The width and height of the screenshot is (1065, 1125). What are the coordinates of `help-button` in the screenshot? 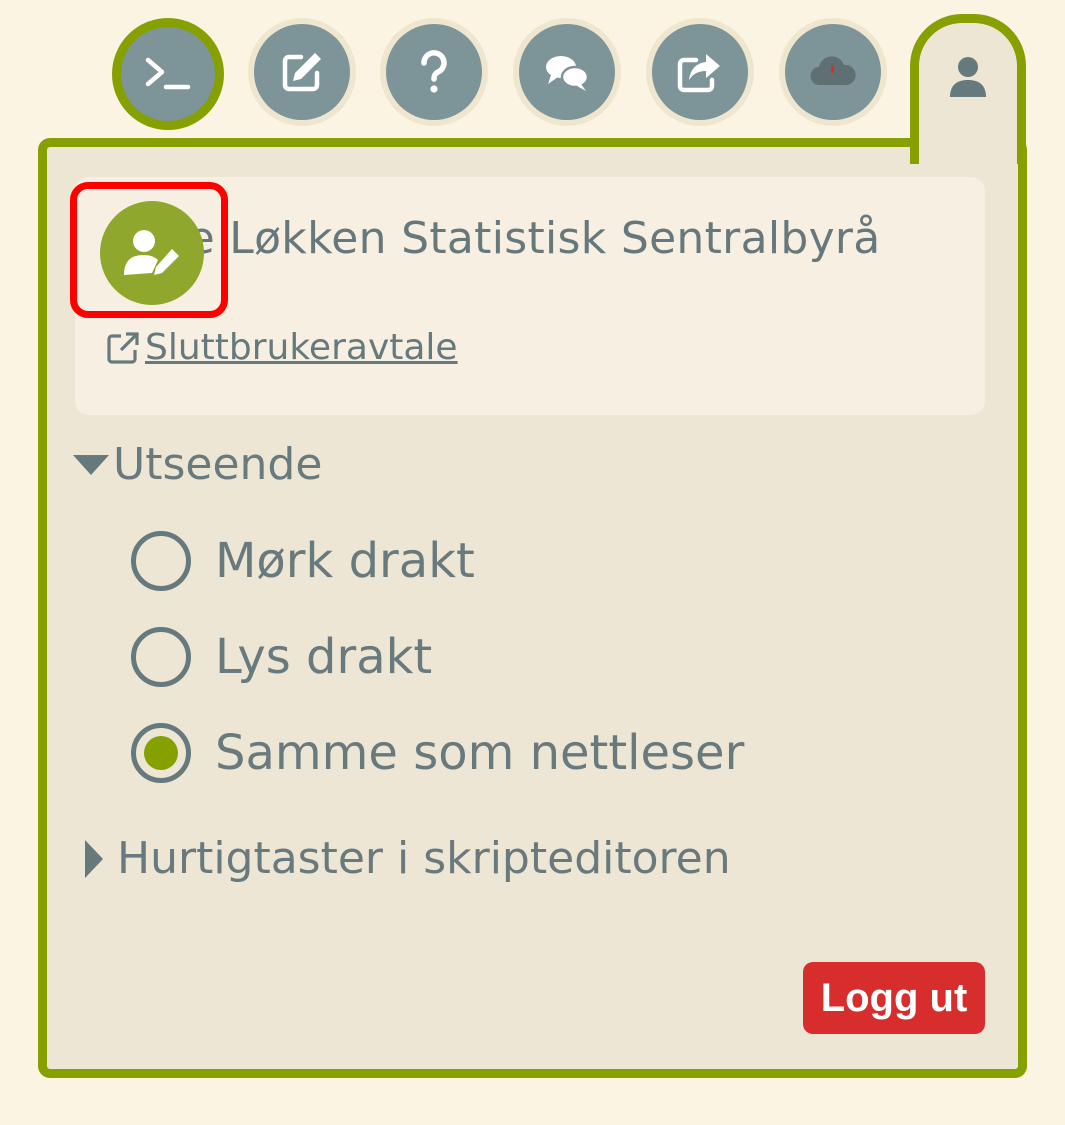 It's located at (434, 72).